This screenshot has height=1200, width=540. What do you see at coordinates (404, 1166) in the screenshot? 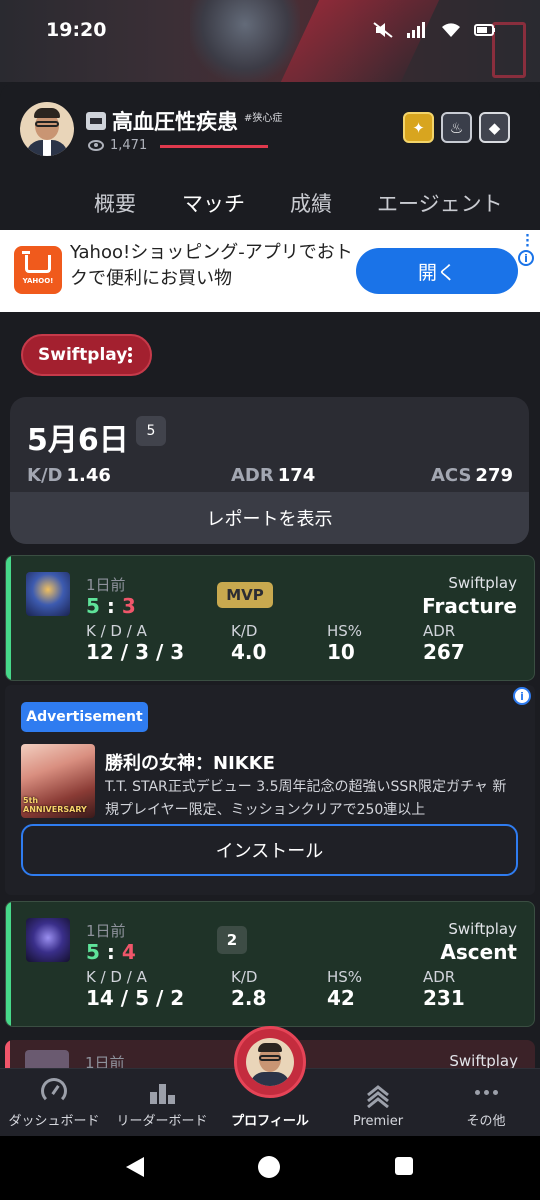
I see `recents-icon` at bounding box center [404, 1166].